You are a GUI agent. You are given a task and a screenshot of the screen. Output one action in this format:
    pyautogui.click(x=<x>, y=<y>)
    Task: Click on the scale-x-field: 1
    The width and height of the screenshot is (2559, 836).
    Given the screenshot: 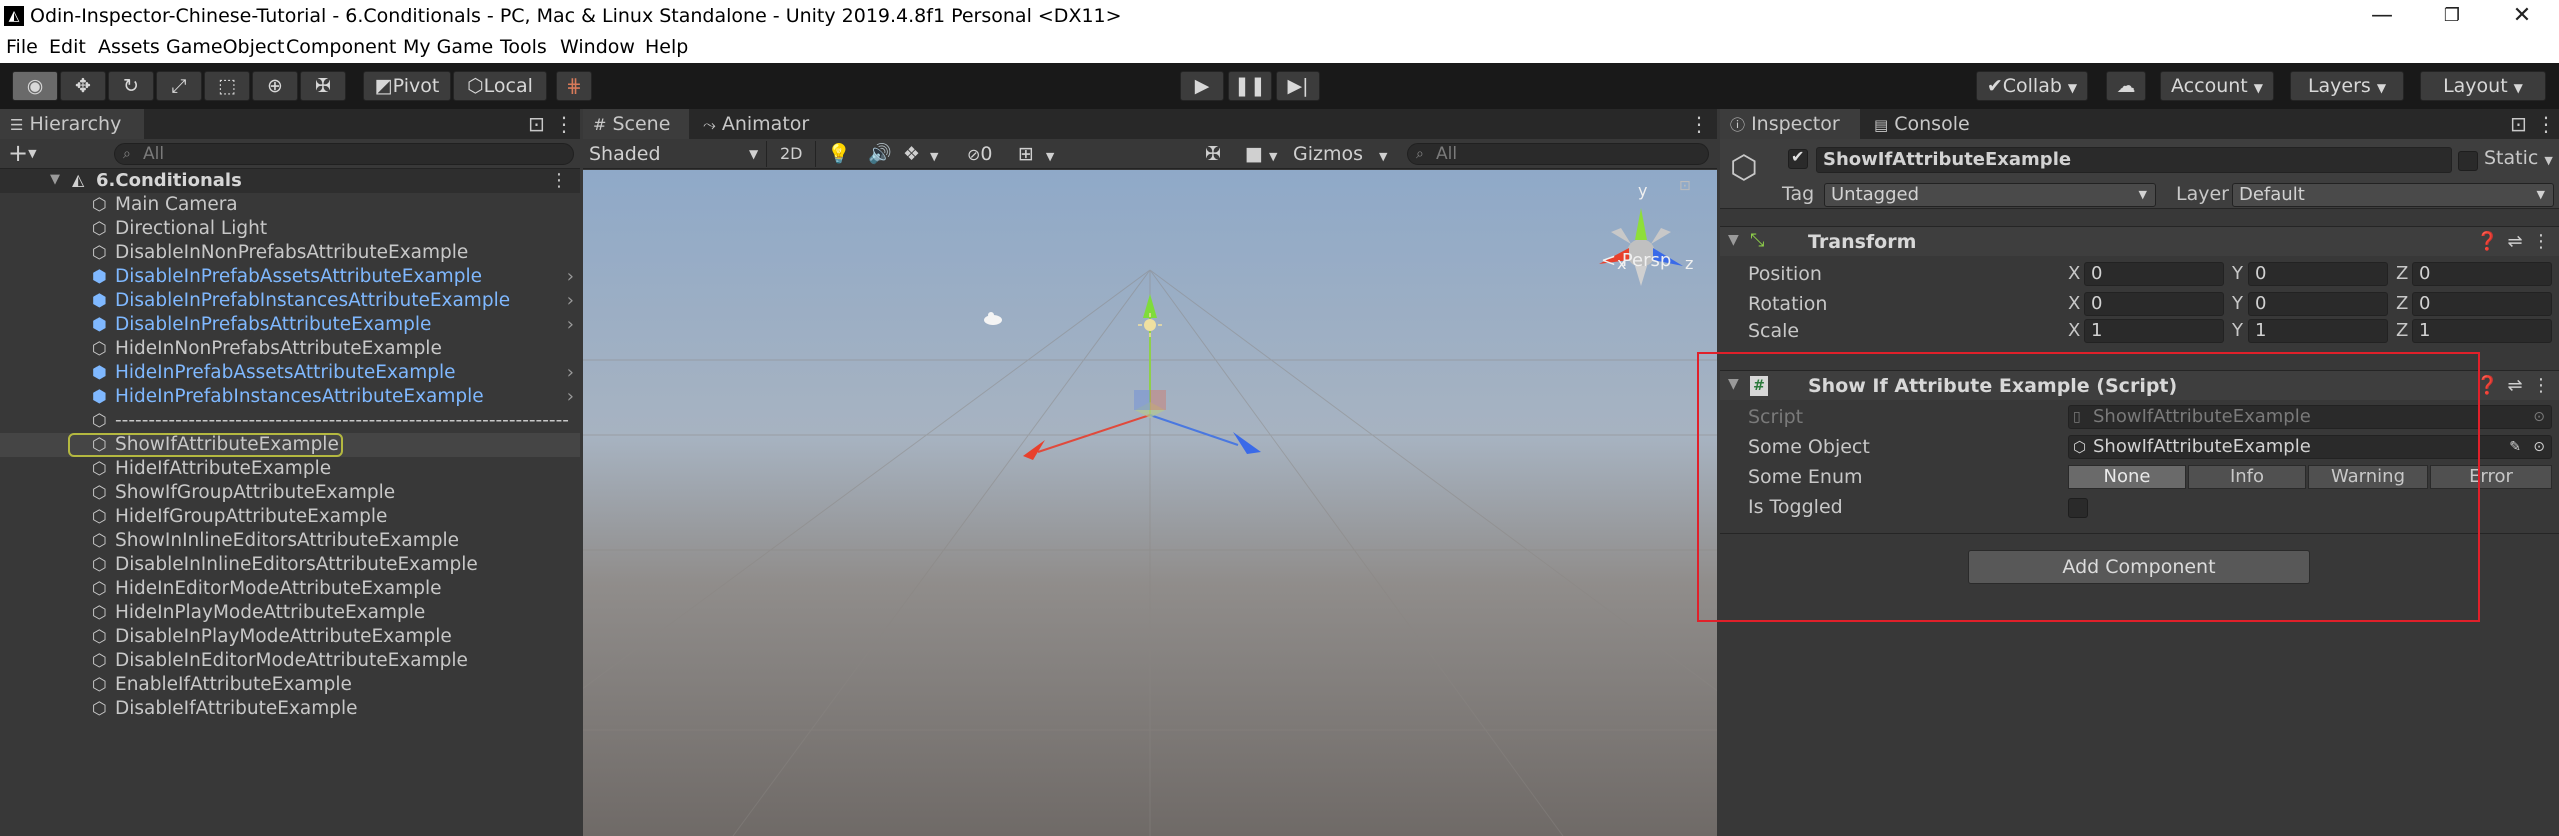 What is the action you would take?
    pyautogui.click(x=2154, y=331)
    